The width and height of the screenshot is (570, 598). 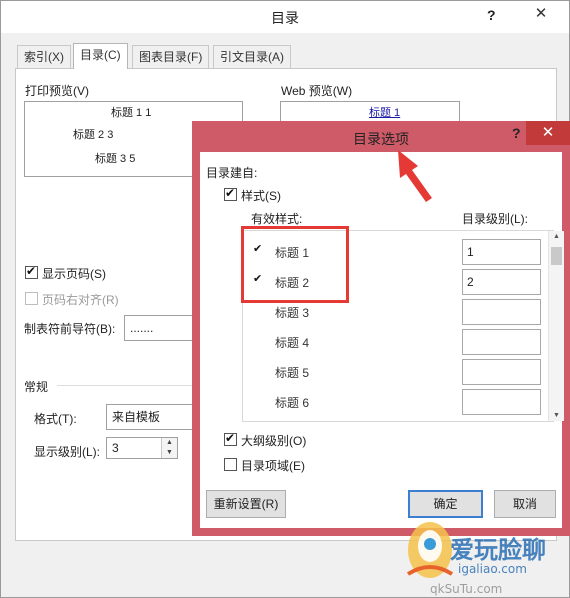 I want to click on web-preview-box: 标题 1, so click(x=370, y=112).